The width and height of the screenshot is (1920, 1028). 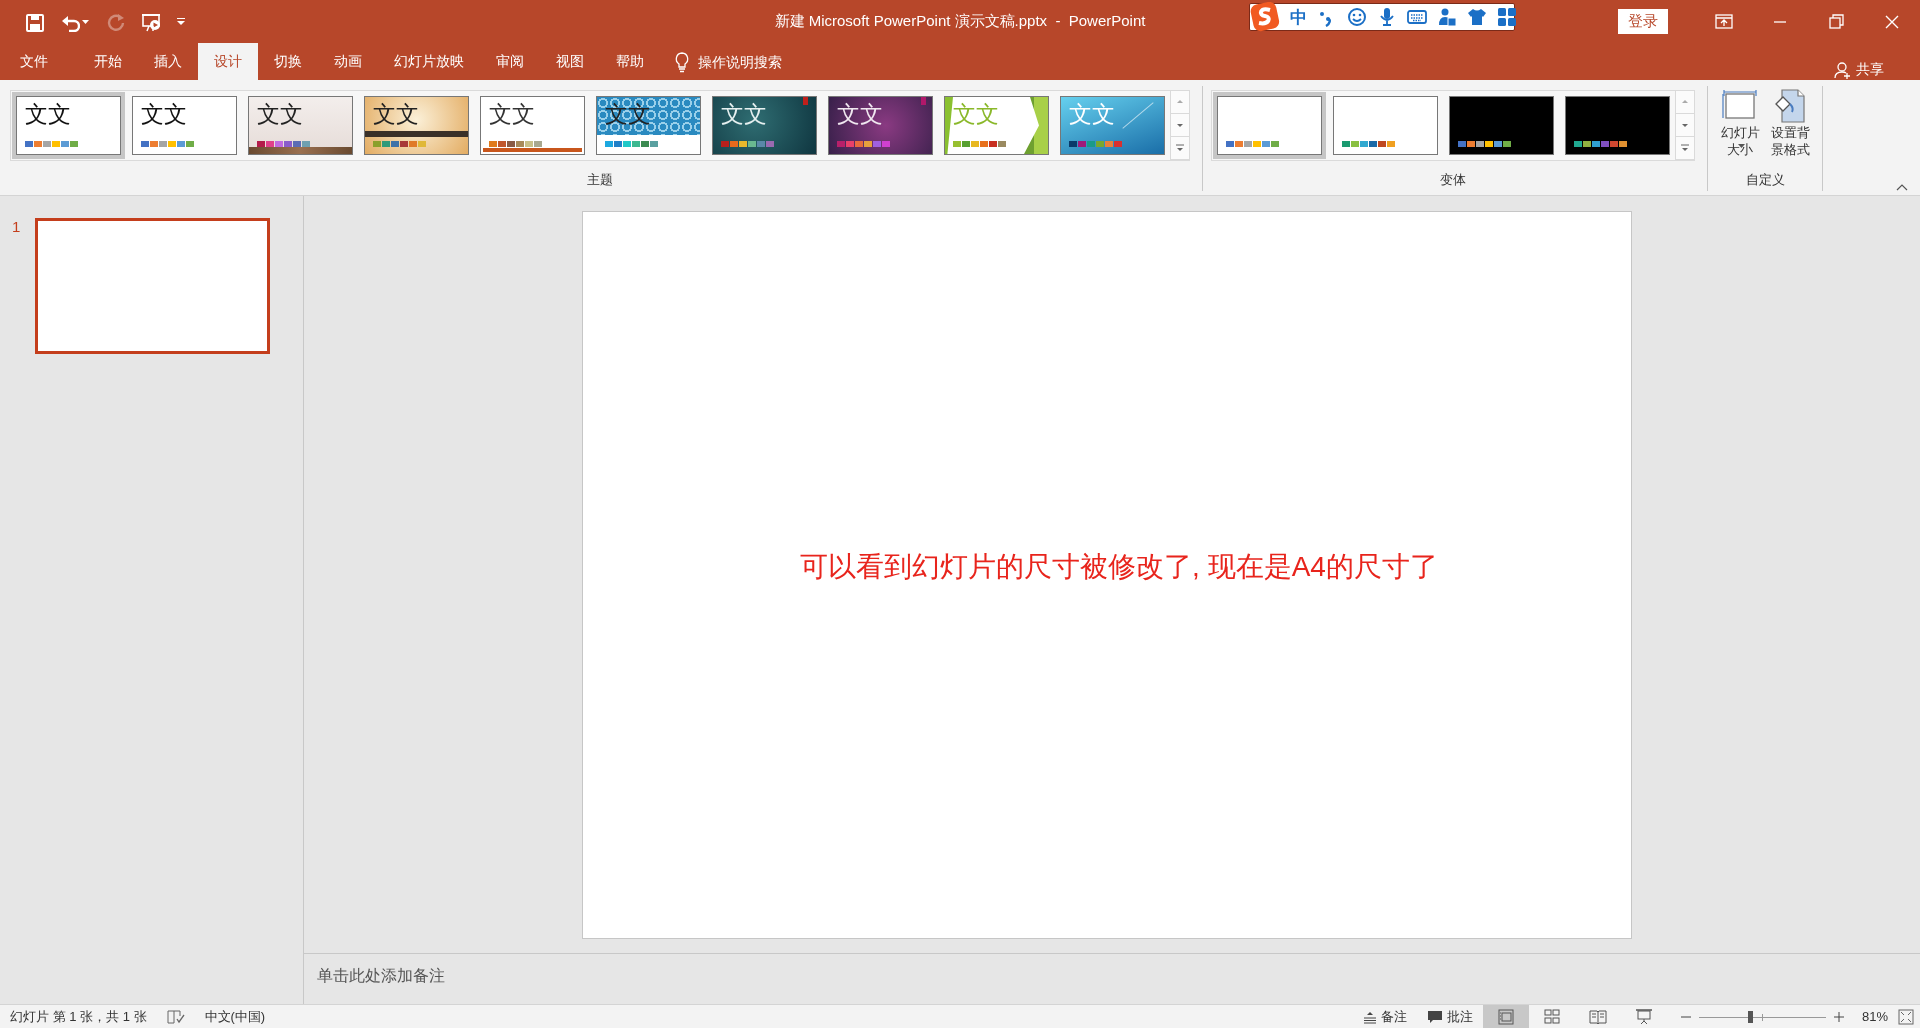 What do you see at coordinates (1298, 17) in the screenshot?
I see `input-mode-toggle: 中` at bounding box center [1298, 17].